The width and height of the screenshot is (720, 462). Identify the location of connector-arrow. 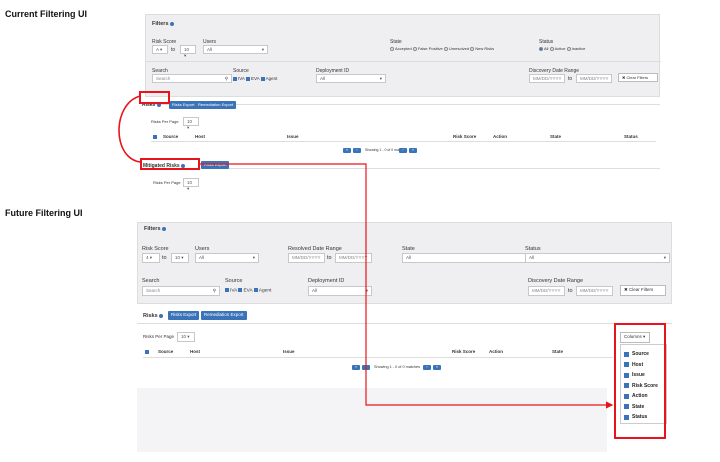
(129, 129).